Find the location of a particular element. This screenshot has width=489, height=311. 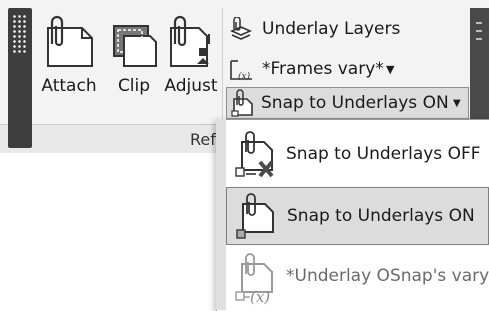

snap-off-icon is located at coordinates (254, 154).